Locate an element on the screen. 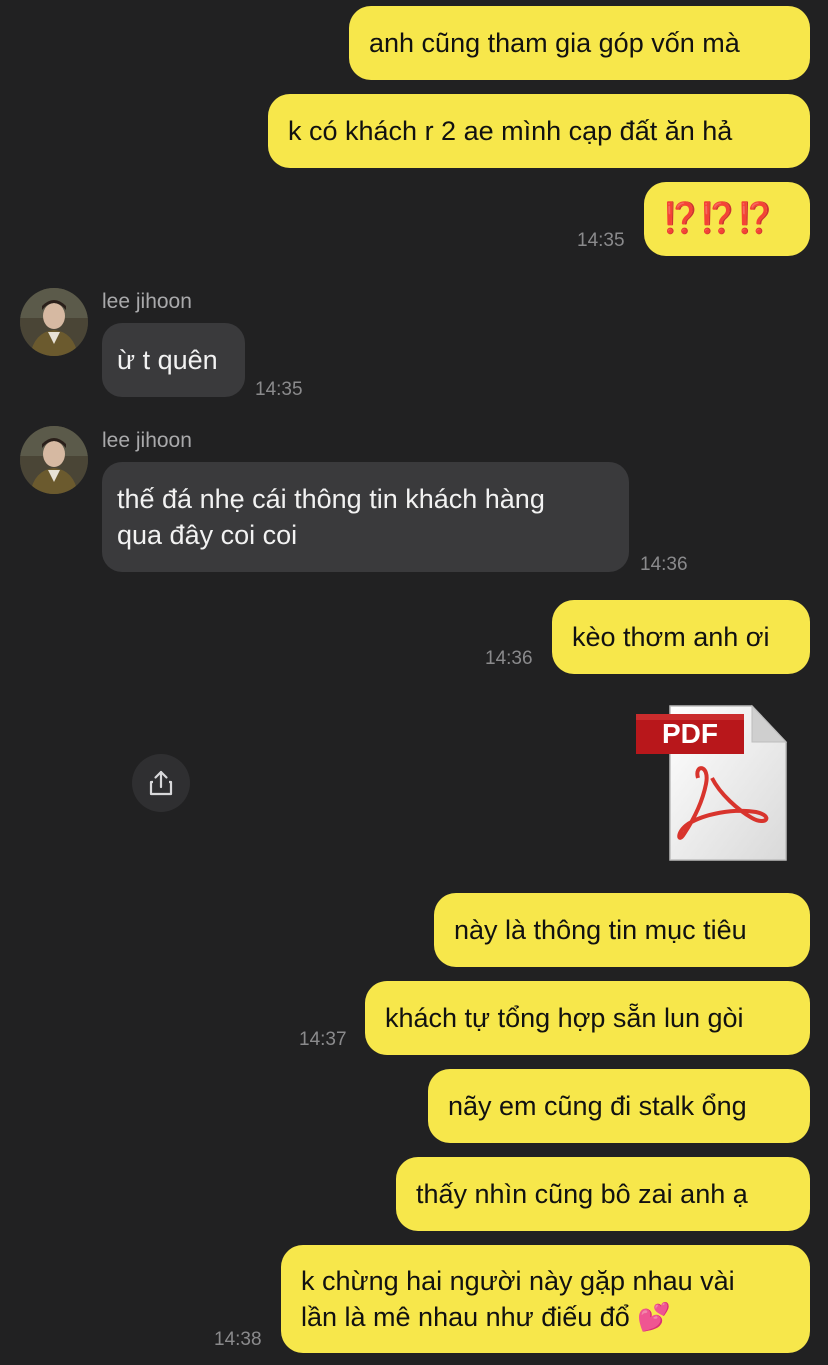 Image resolution: width=828 pixels, height=1365 pixels. interrobang-emoji: ⁉️⁉️⁉️ is located at coordinates (718, 218).